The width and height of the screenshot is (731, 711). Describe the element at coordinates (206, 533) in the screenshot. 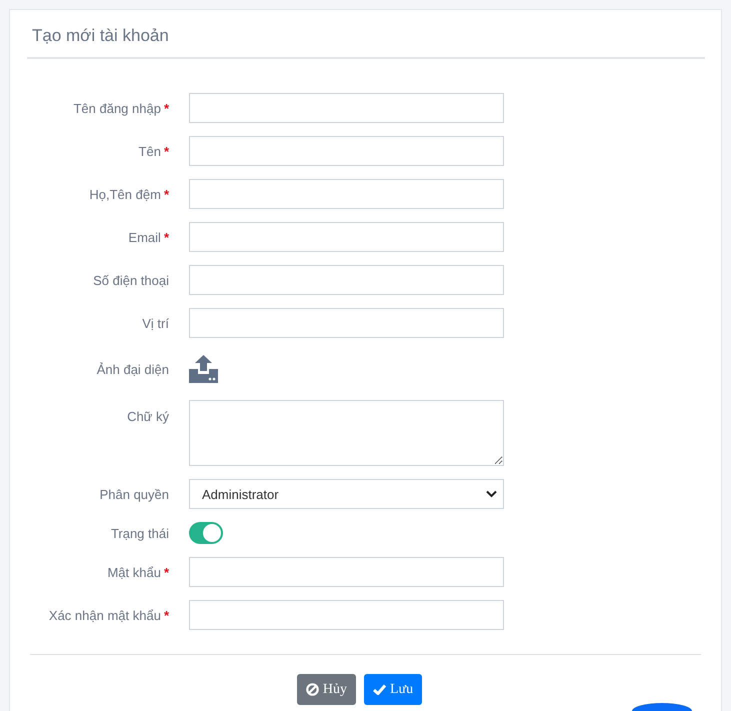

I see `status-toggle` at that location.